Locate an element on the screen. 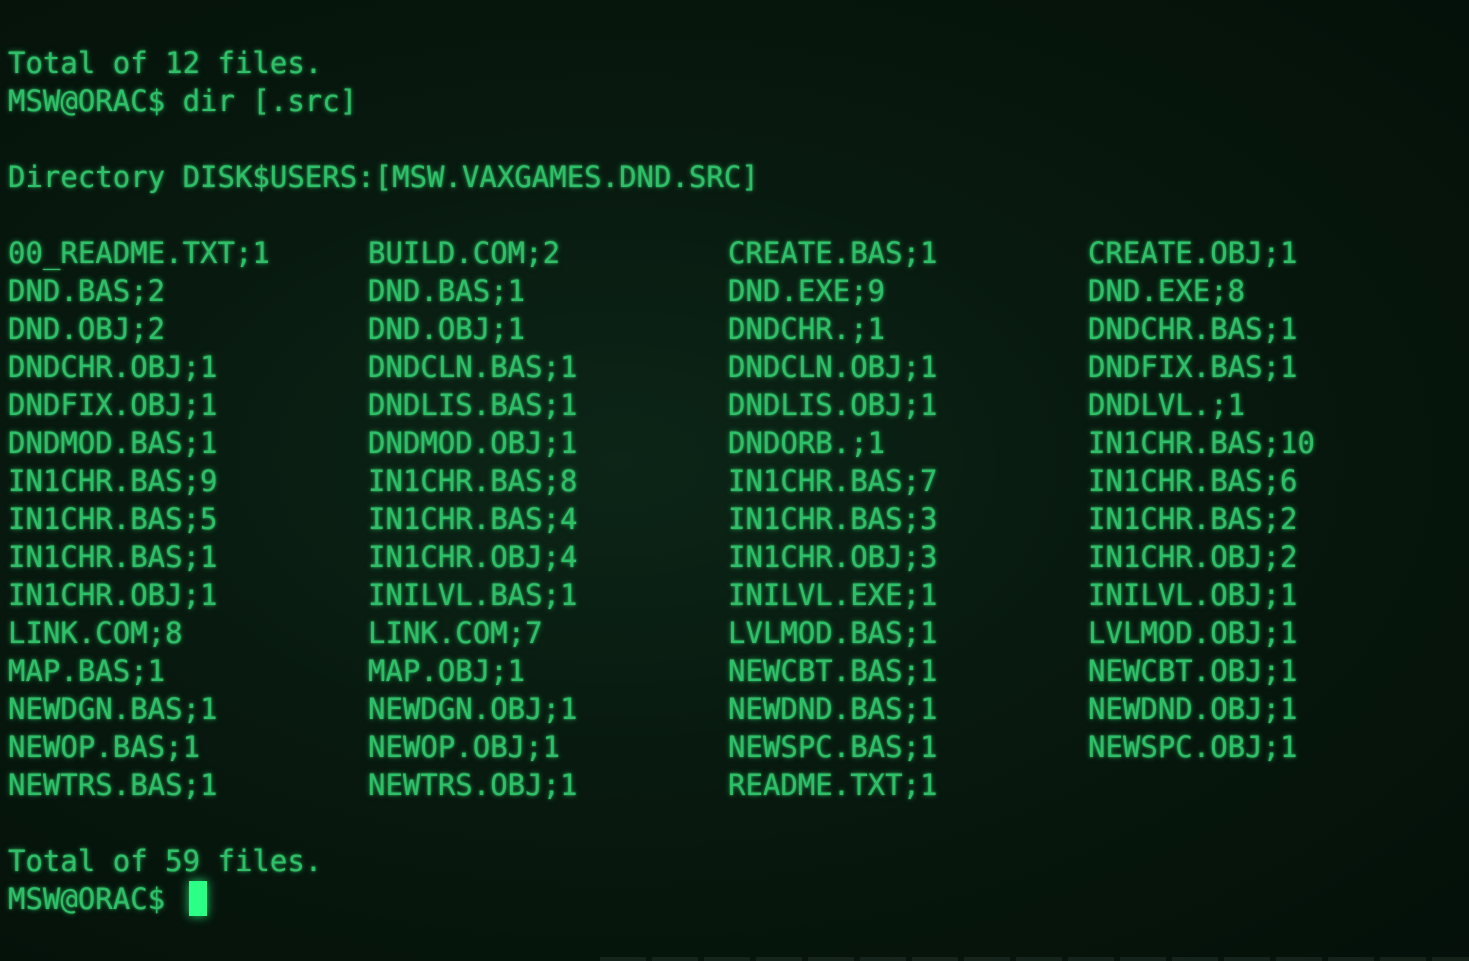 This screenshot has width=1469, height=961. file-entry: DND.EXE;9 is located at coordinates (807, 291).